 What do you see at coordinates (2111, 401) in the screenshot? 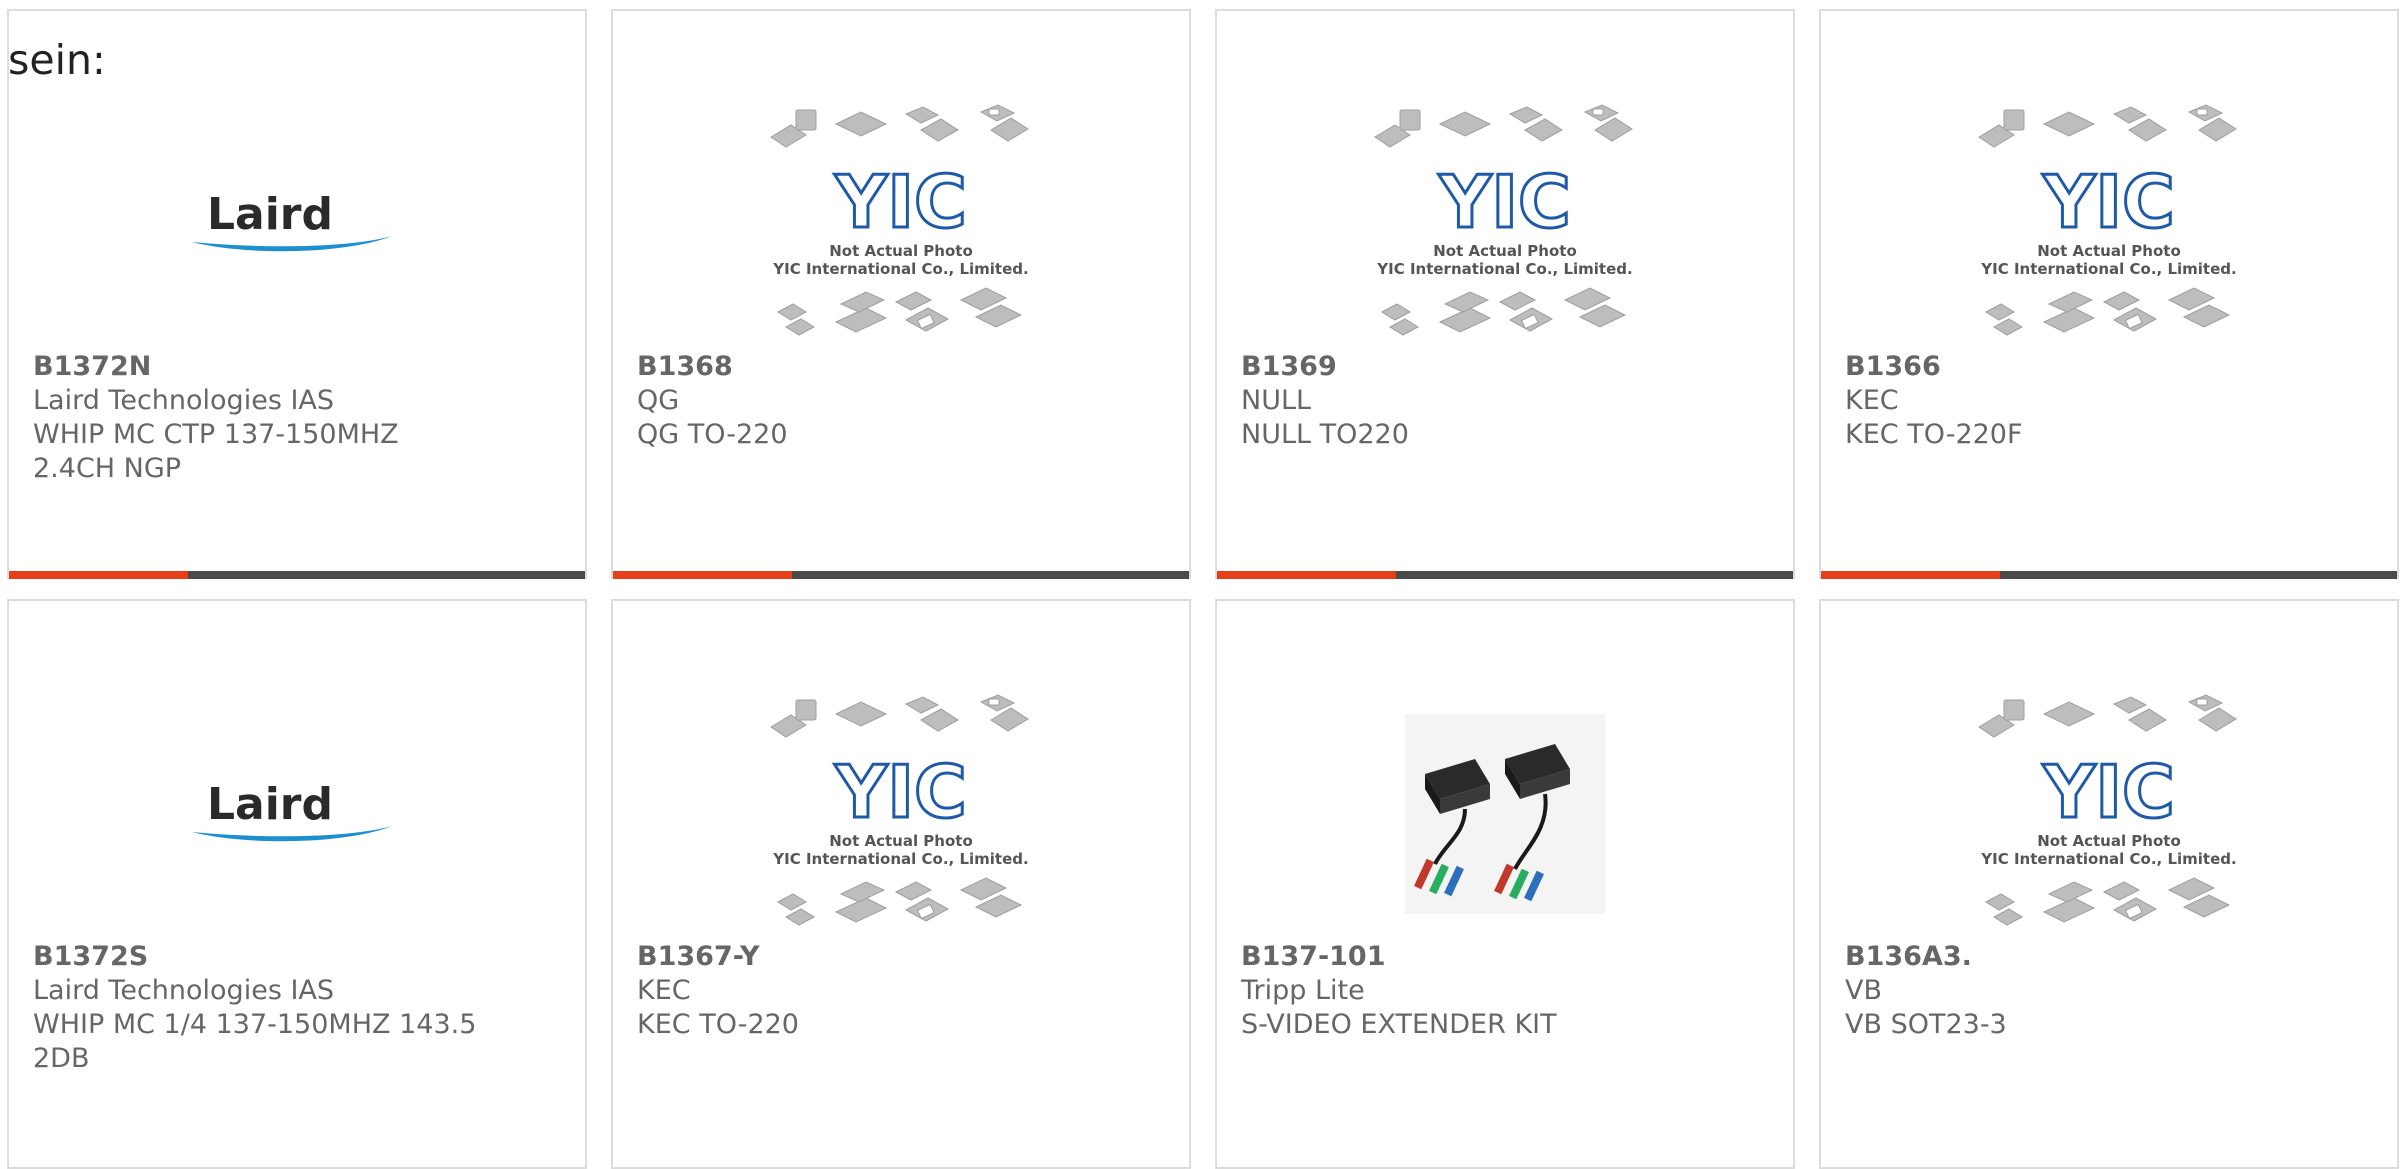
I see `product-info: B1366 KEC KEC TO-220F` at bounding box center [2111, 401].